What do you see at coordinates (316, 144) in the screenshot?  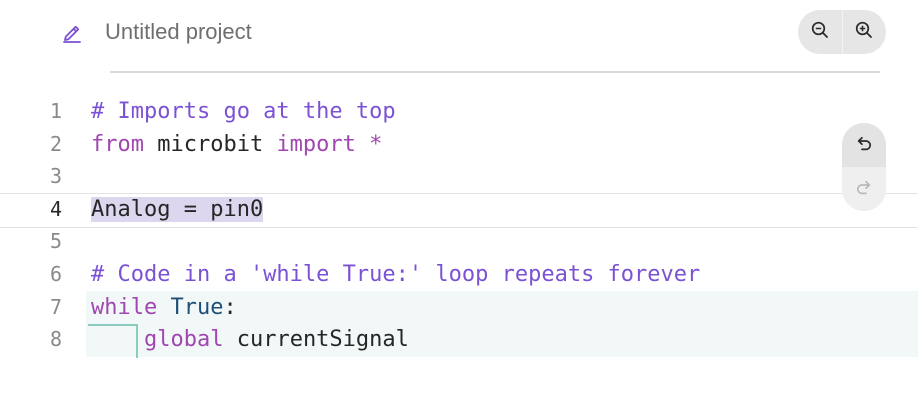 I see `code-token-keyword: import` at bounding box center [316, 144].